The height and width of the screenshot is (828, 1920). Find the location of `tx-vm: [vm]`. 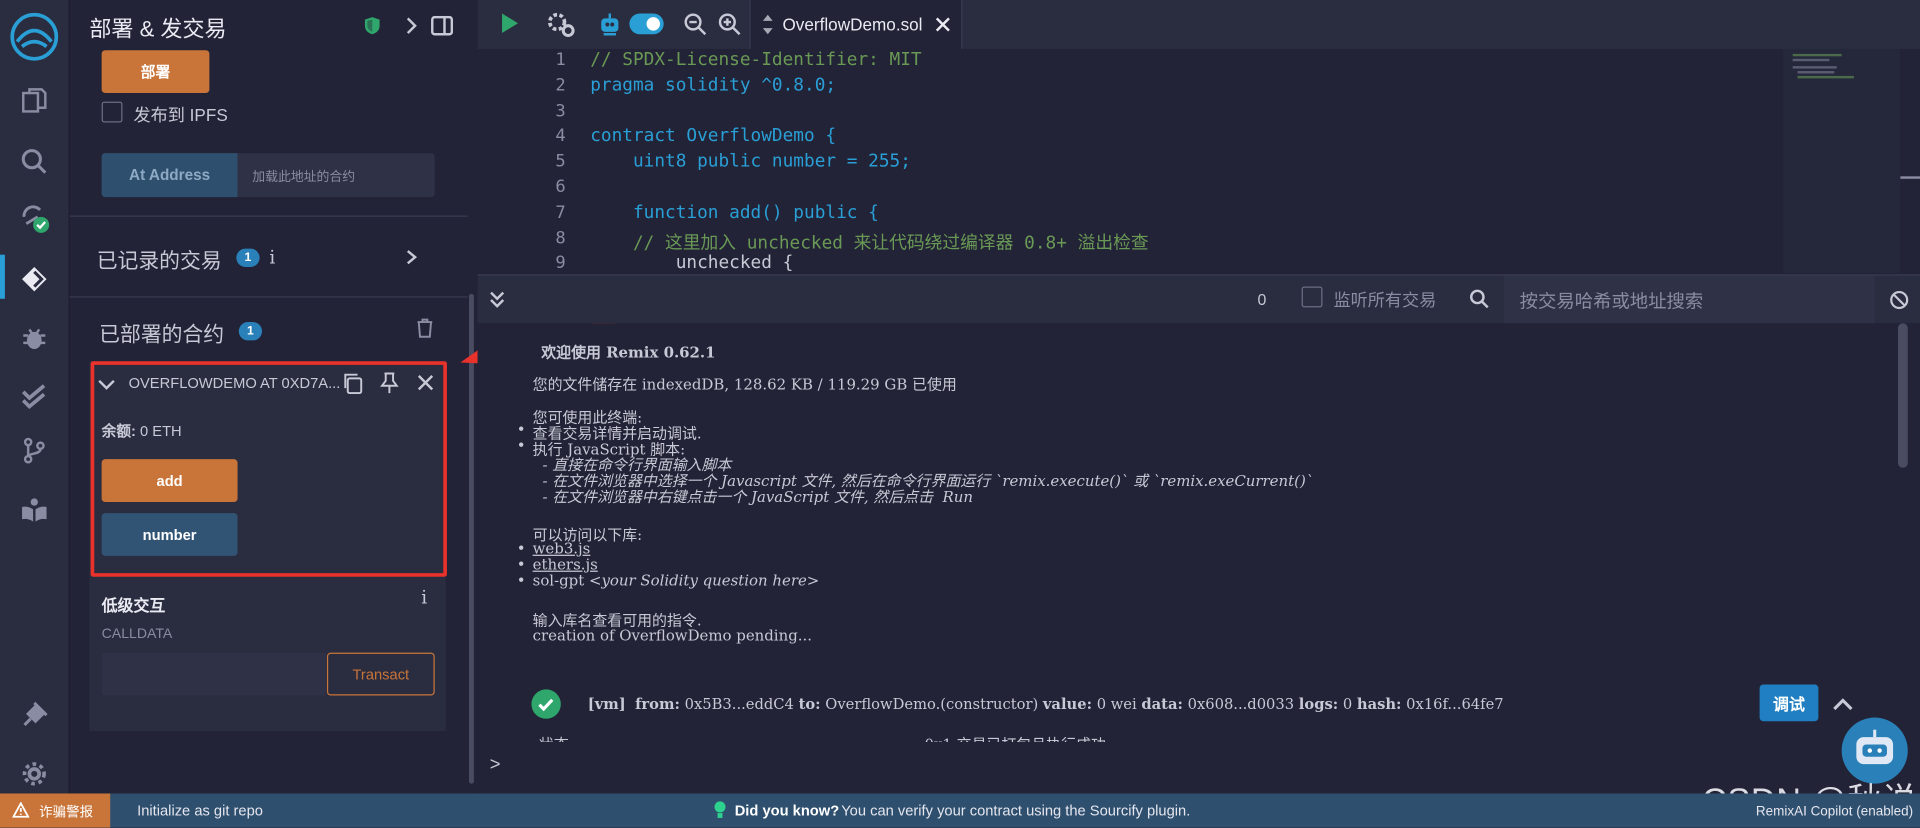

tx-vm: [vm] is located at coordinates (606, 704).